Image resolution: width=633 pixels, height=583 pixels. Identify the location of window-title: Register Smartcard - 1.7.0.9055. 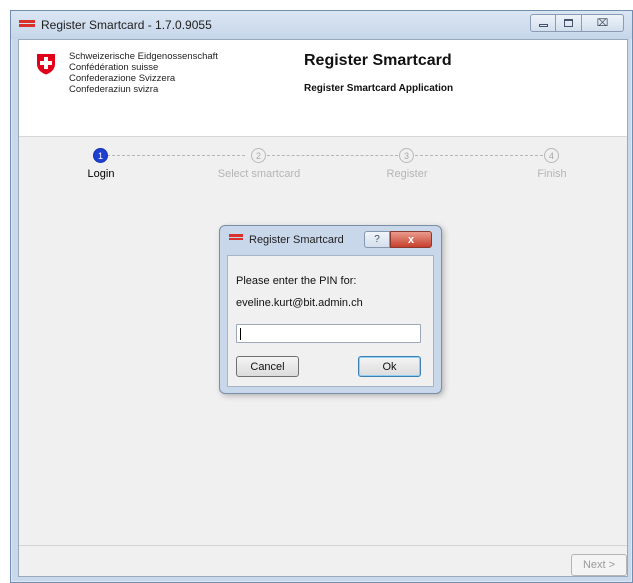
(126, 25).